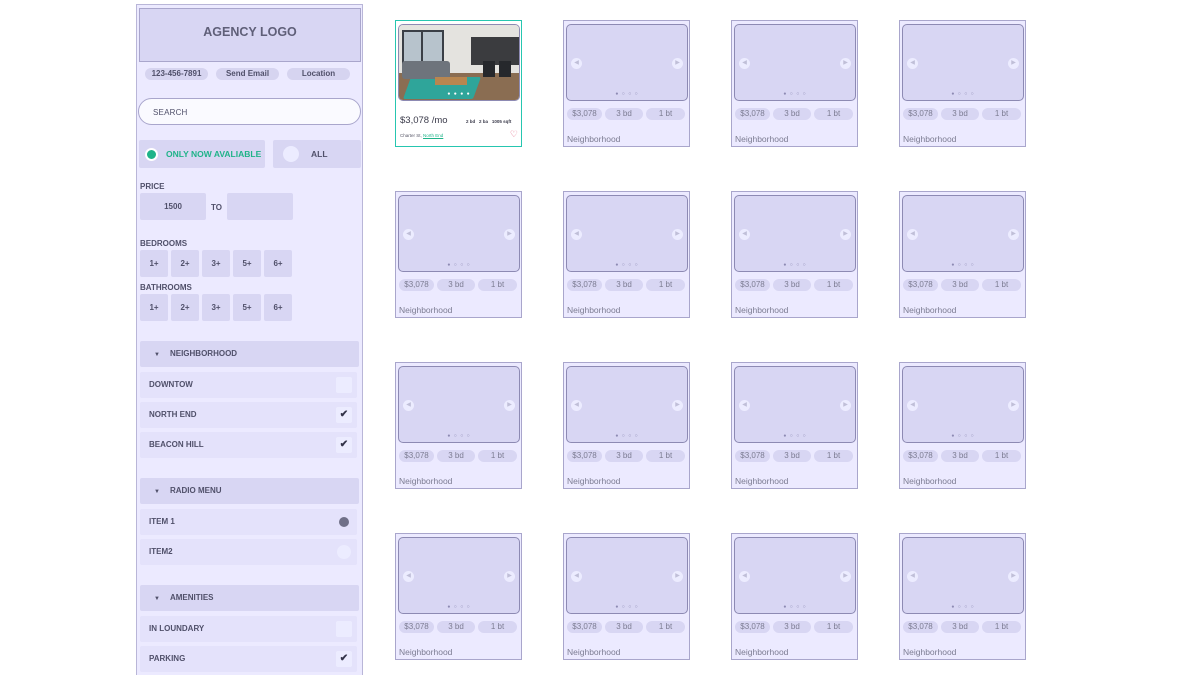  I want to click on radio-item-2: ITEM2, so click(248, 552).